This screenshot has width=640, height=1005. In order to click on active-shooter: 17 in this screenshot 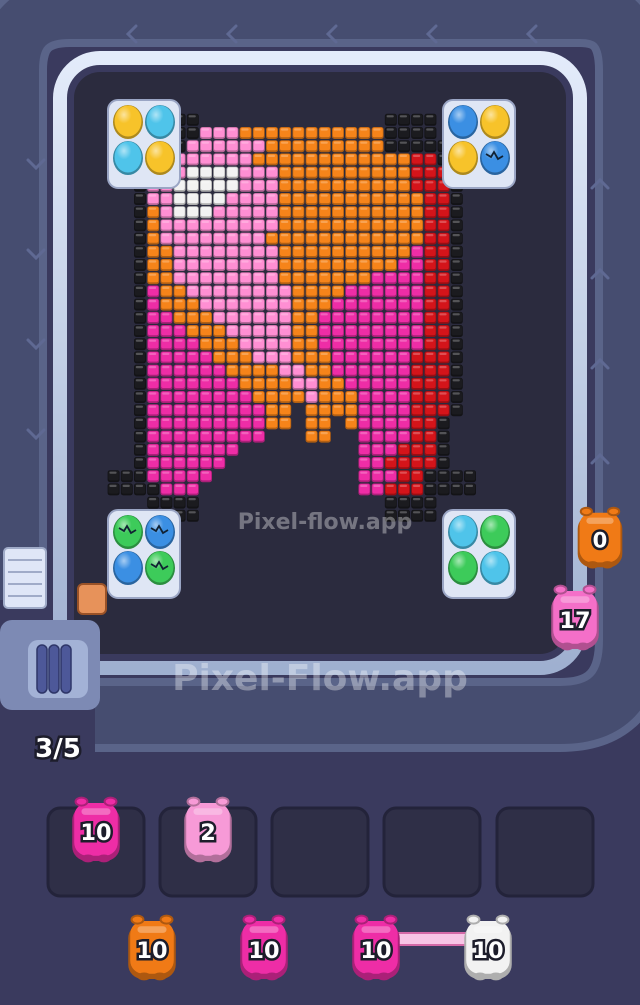, I will do `click(575, 617)`.